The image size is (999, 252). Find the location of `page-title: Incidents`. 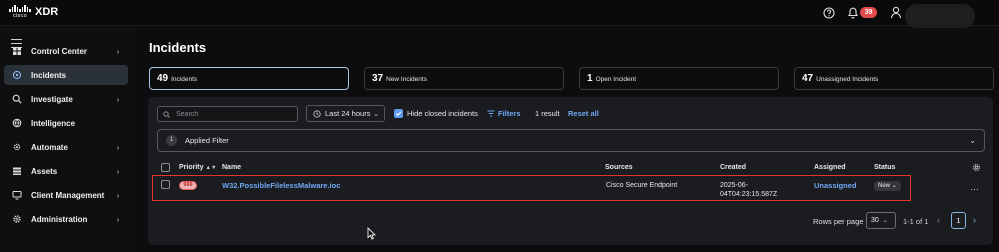

page-title: Incidents is located at coordinates (178, 47).